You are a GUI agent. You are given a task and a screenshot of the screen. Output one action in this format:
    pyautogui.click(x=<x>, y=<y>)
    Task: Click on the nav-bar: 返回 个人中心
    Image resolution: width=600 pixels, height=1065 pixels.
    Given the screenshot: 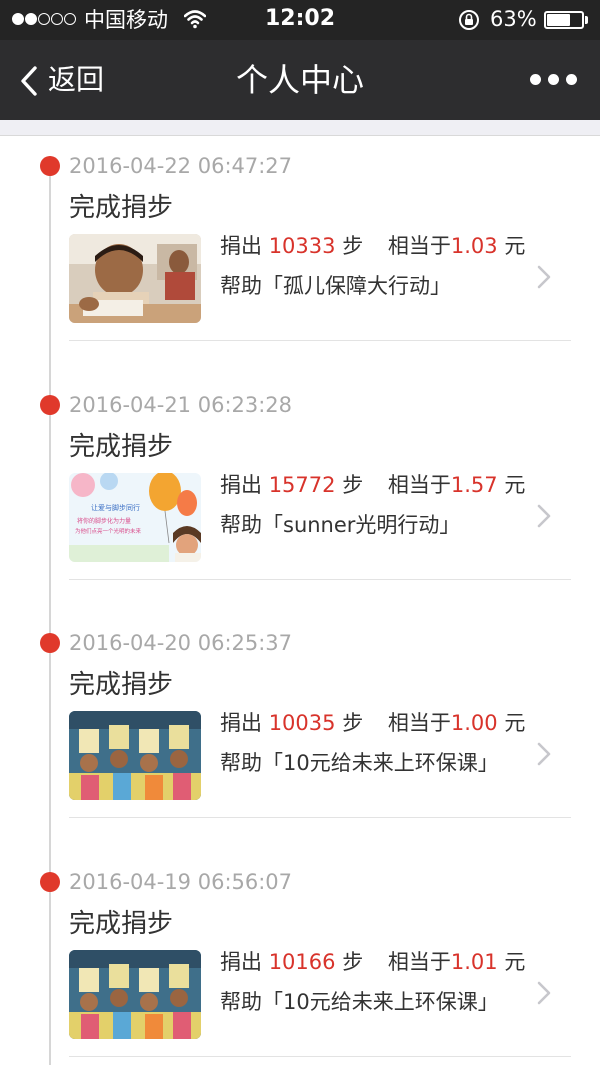 What is the action you would take?
    pyautogui.click(x=300, y=80)
    